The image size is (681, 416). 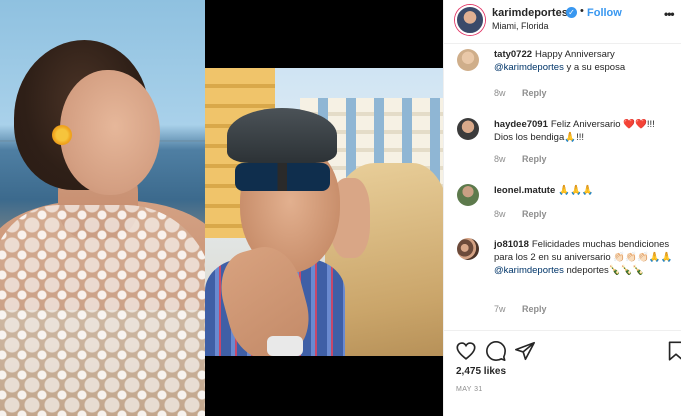 What do you see at coordinates (513, 54) in the screenshot?
I see `comment-username: taty0722` at bounding box center [513, 54].